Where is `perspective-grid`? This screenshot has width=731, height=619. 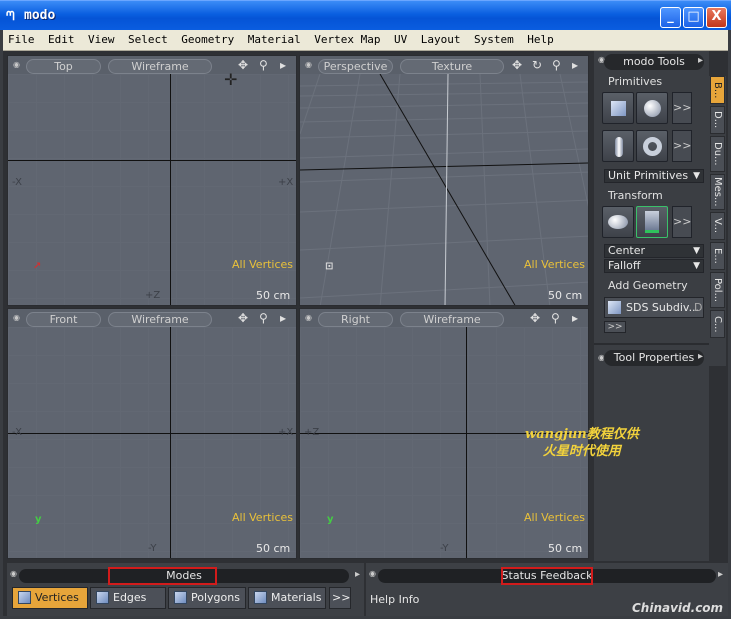 perspective-grid is located at coordinates (444, 189).